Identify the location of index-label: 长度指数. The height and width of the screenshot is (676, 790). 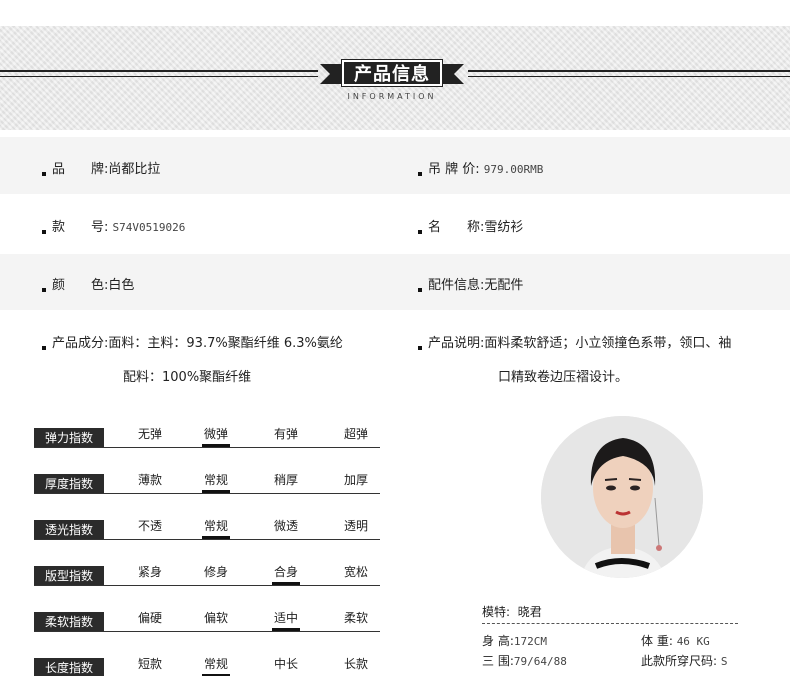
(69, 667).